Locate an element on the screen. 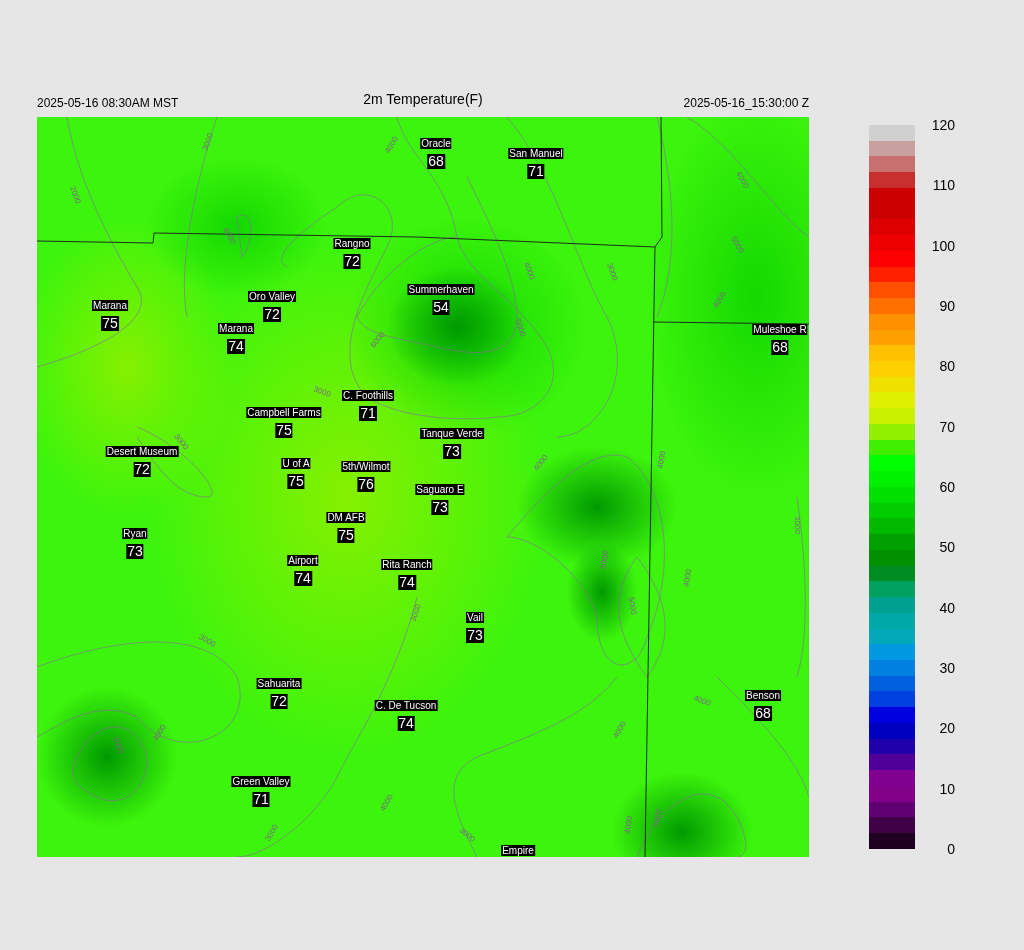  station-name: Ryan is located at coordinates (135, 533).